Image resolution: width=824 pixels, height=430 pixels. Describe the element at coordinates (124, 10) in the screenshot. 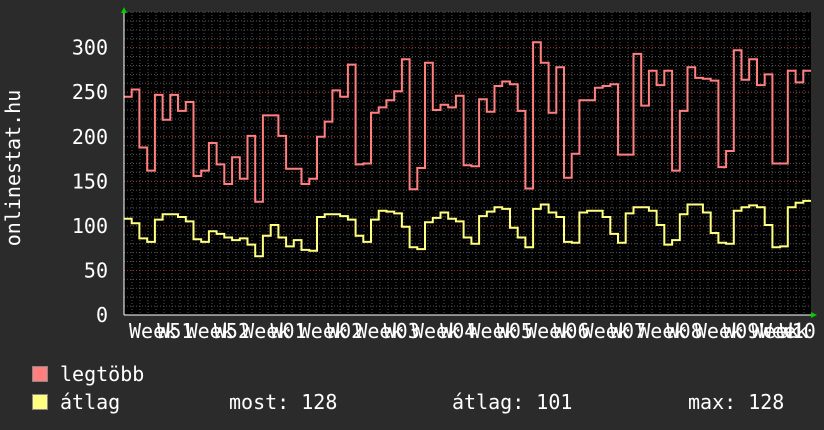

I see `y-axis-arrow` at that location.